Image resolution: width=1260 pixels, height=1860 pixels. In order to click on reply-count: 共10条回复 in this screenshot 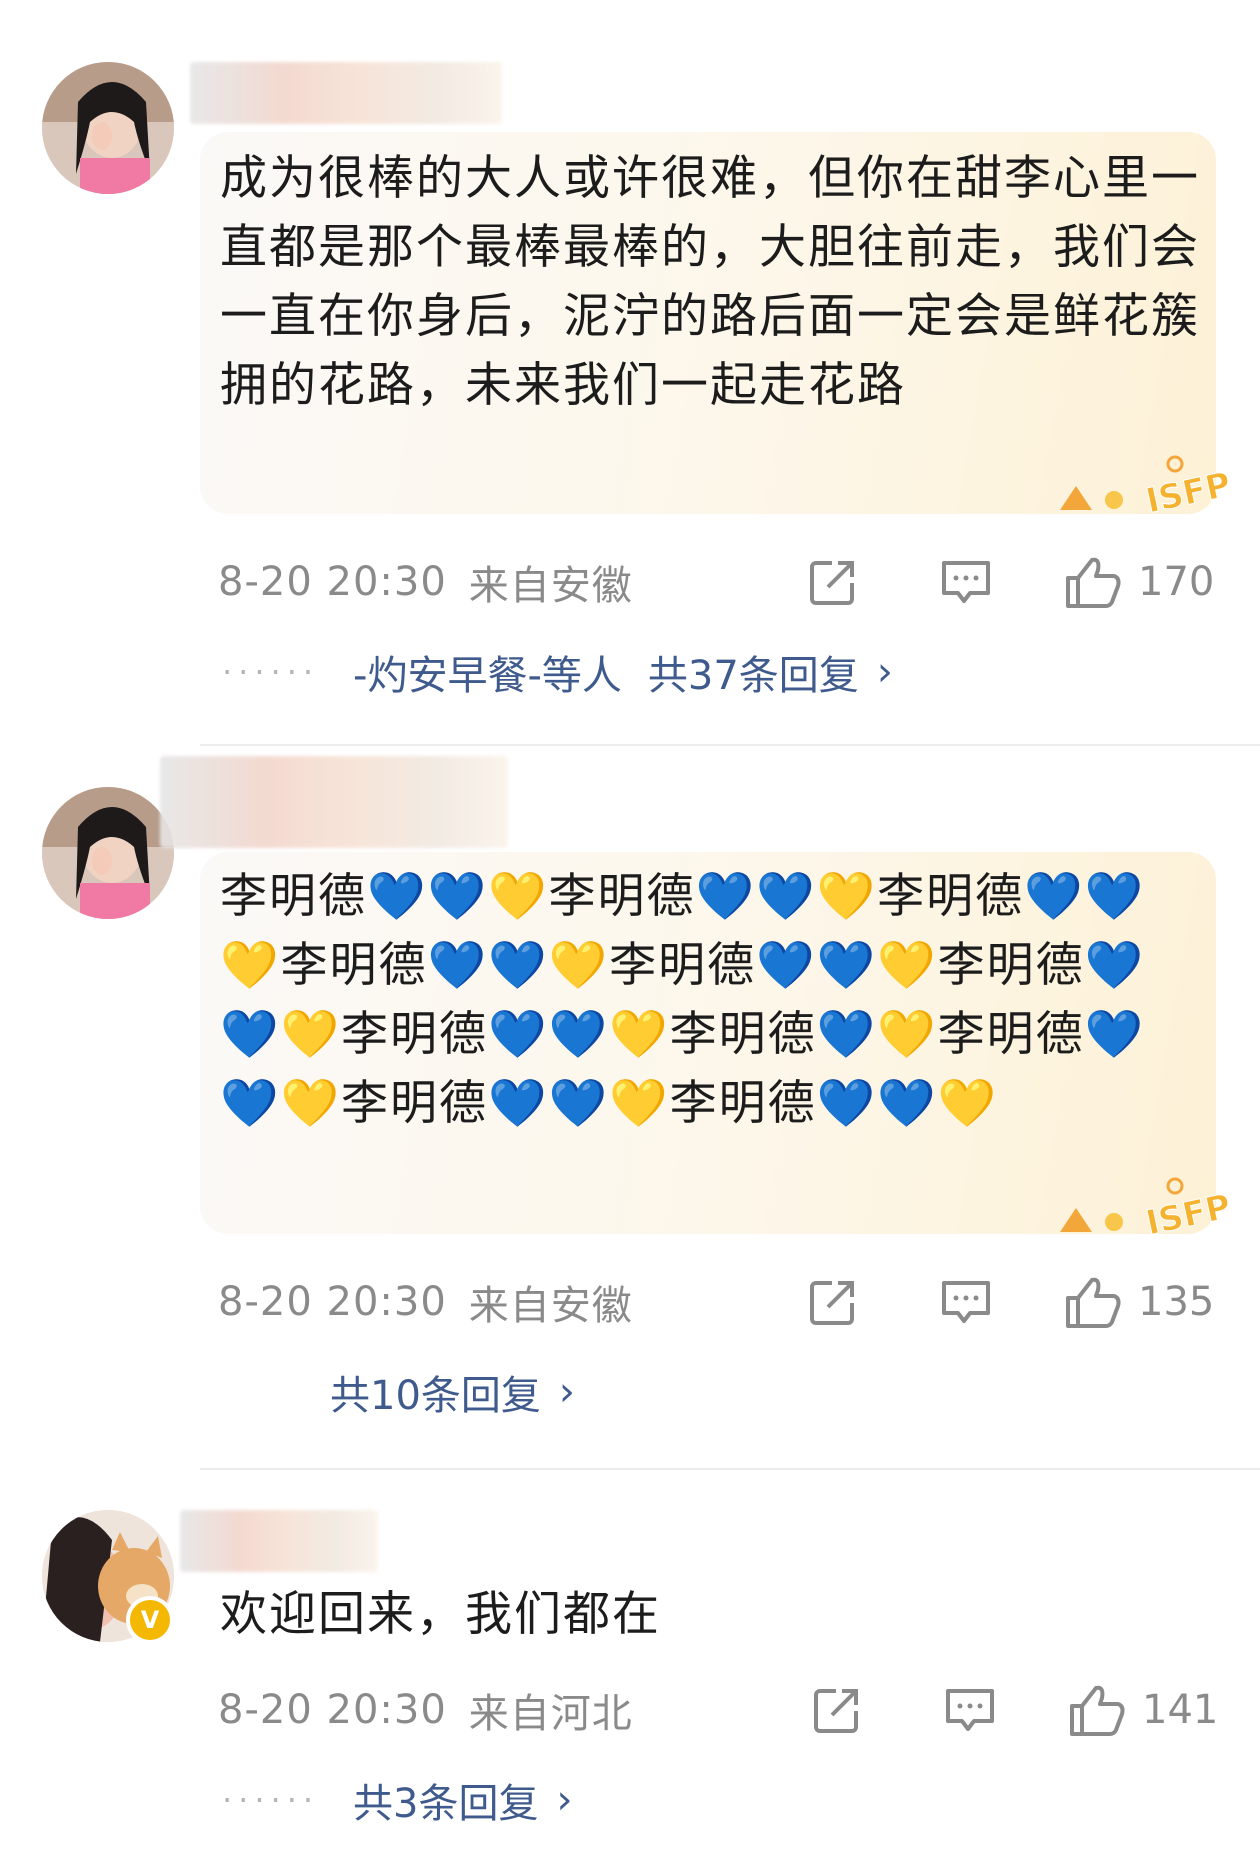, I will do `click(435, 1396)`.